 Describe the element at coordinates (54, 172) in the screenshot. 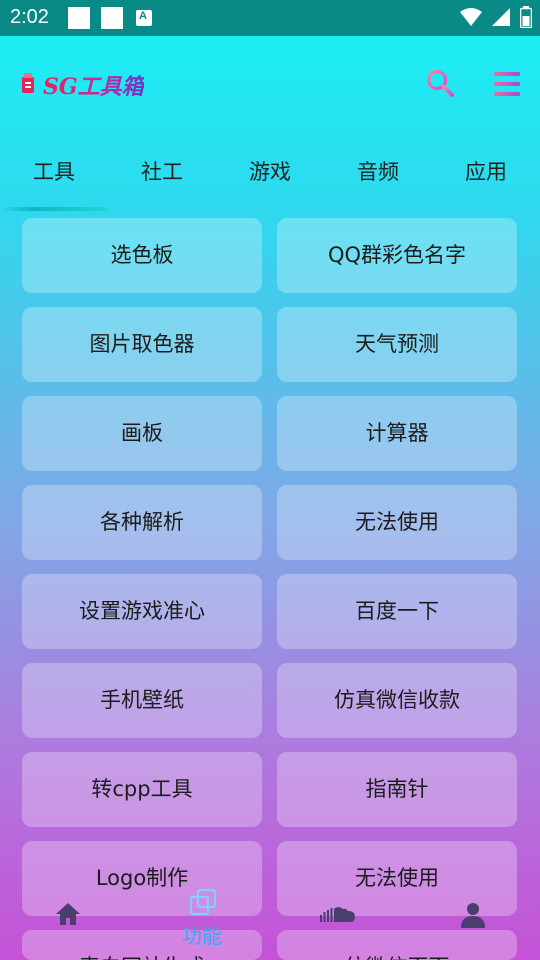

I see `tab-tools: 工具` at that location.